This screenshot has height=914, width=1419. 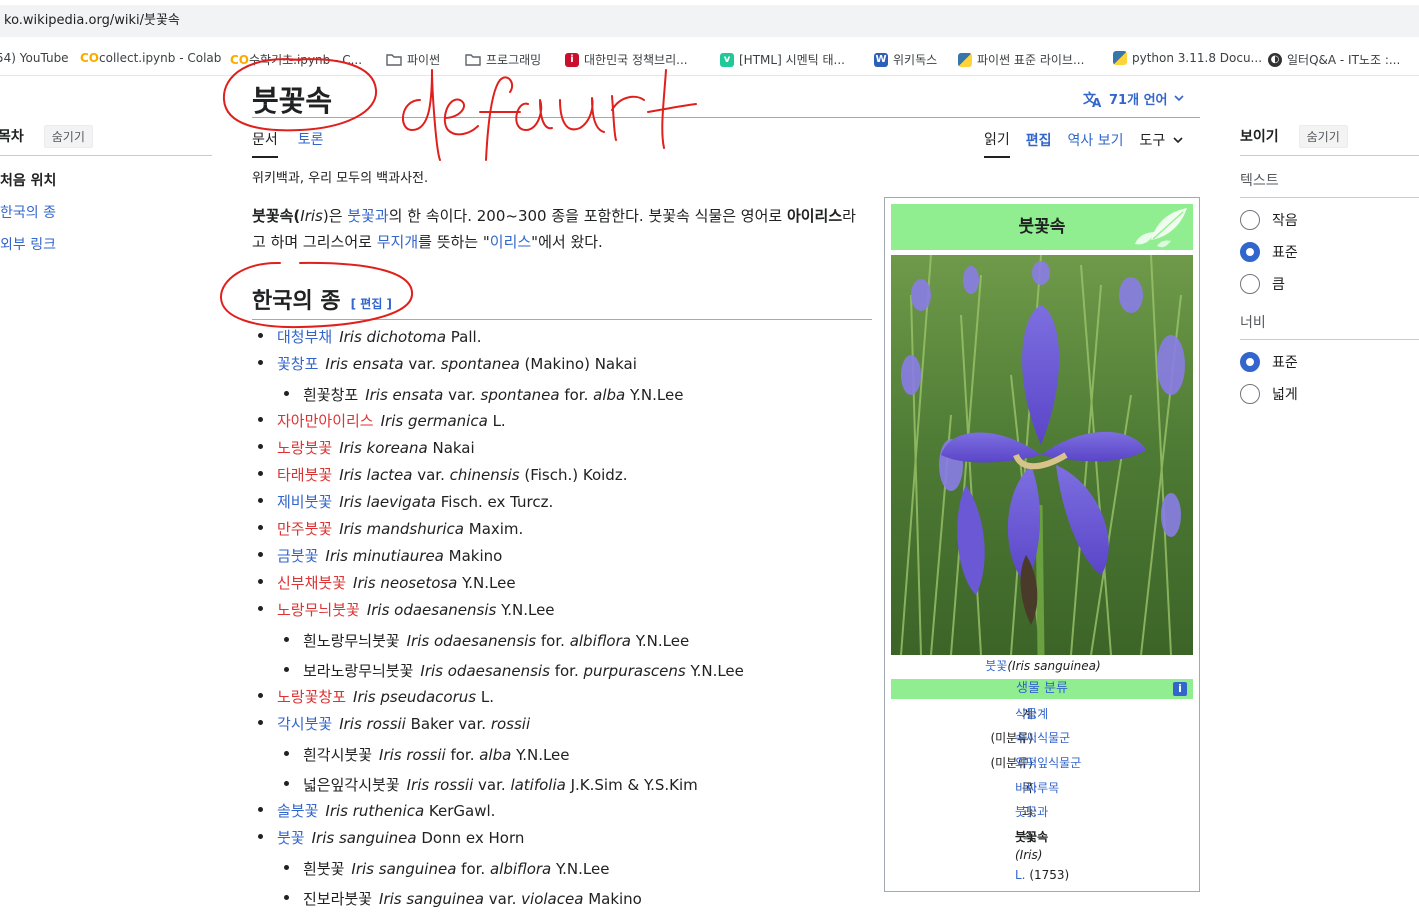 What do you see at coordinates (905, 59) in the screenshot?
I see `bookmark-wikidocs: W 위키독스` at bounding box center [905, 59].